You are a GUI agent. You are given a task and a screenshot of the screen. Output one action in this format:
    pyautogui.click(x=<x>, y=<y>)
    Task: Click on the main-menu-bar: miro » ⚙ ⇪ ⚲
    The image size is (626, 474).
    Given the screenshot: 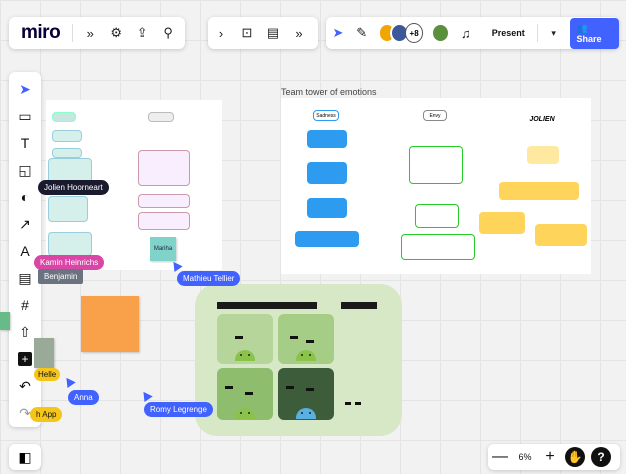 What is the action you would take?
    pyautogui.click(x=97, y=33)
    